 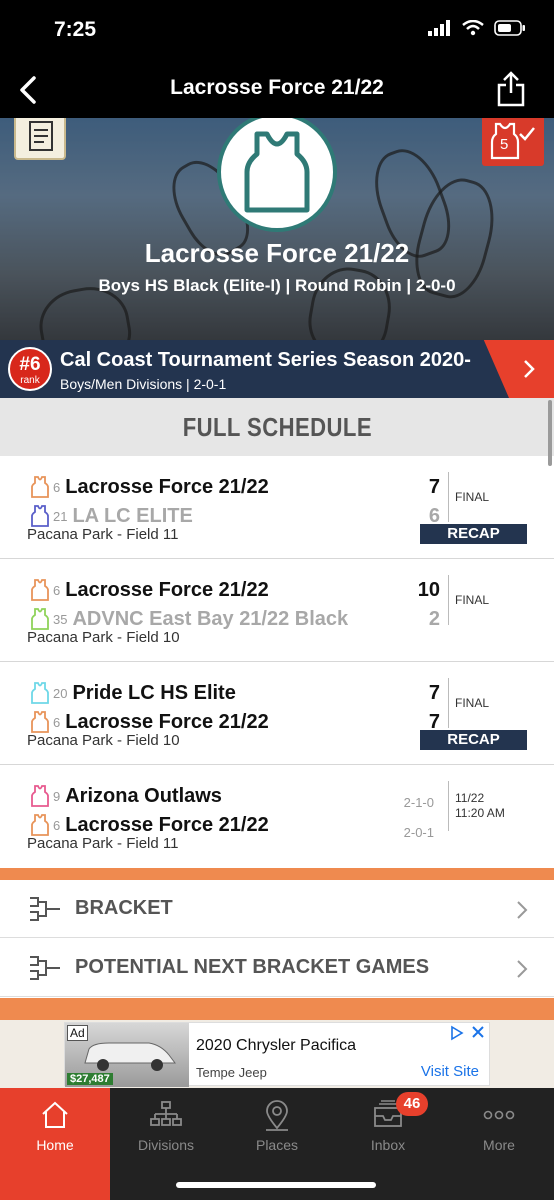 I want to click on tab-label: Home, so click(x=55, y=1145).